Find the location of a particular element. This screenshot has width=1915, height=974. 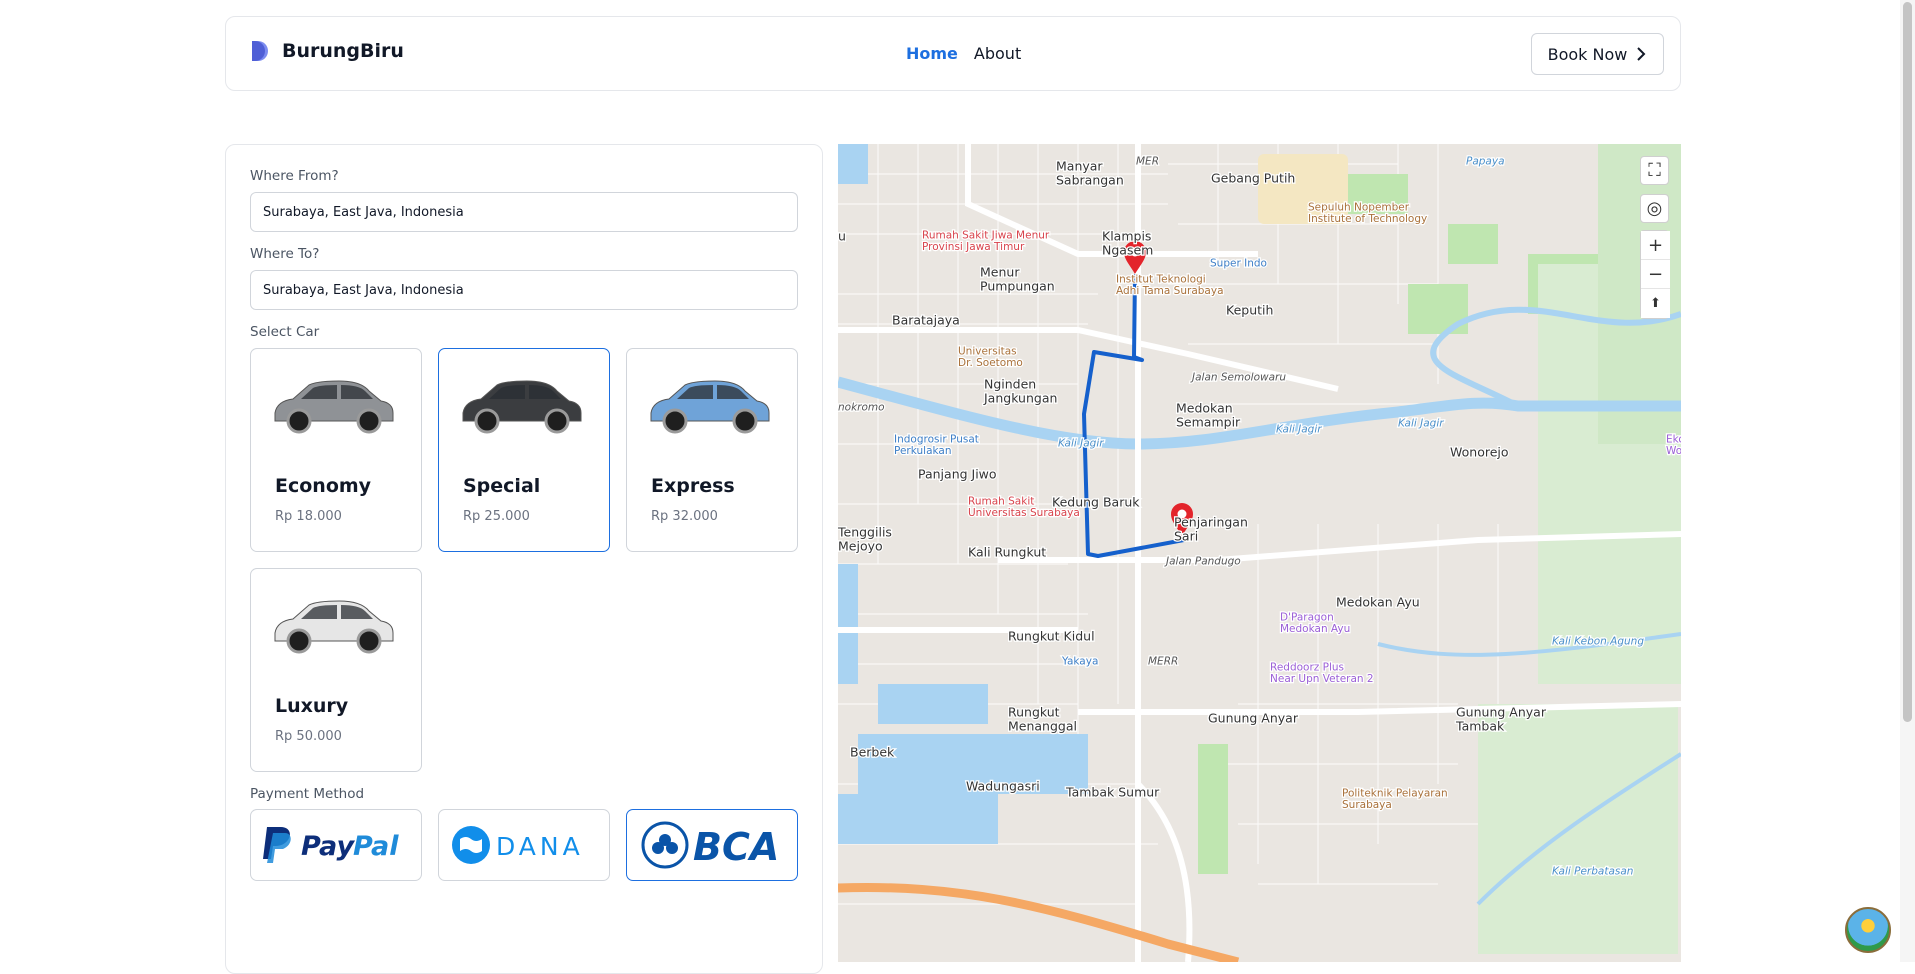

to-label: Where To? is located at coordinates (285, 254).